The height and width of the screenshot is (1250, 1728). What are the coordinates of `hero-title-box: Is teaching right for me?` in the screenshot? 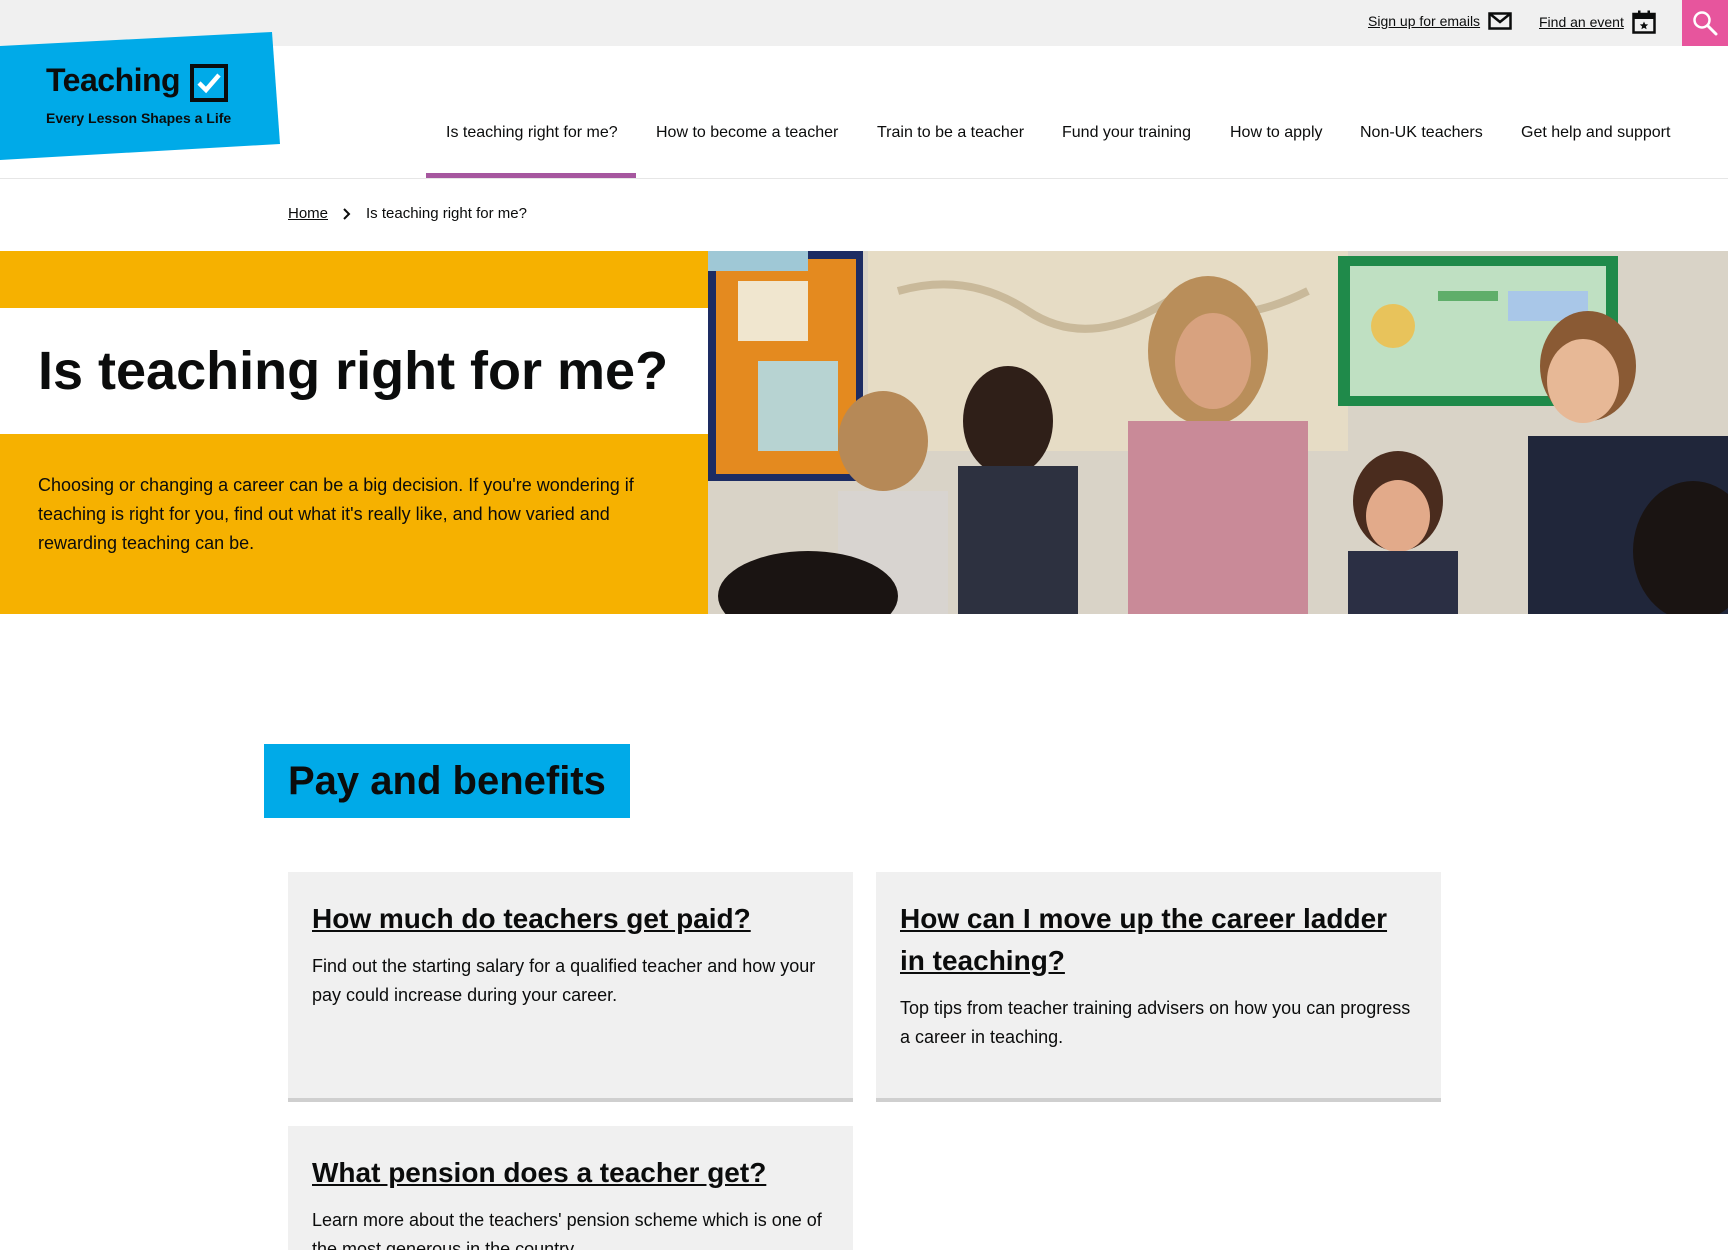 It's located at (354, 371).